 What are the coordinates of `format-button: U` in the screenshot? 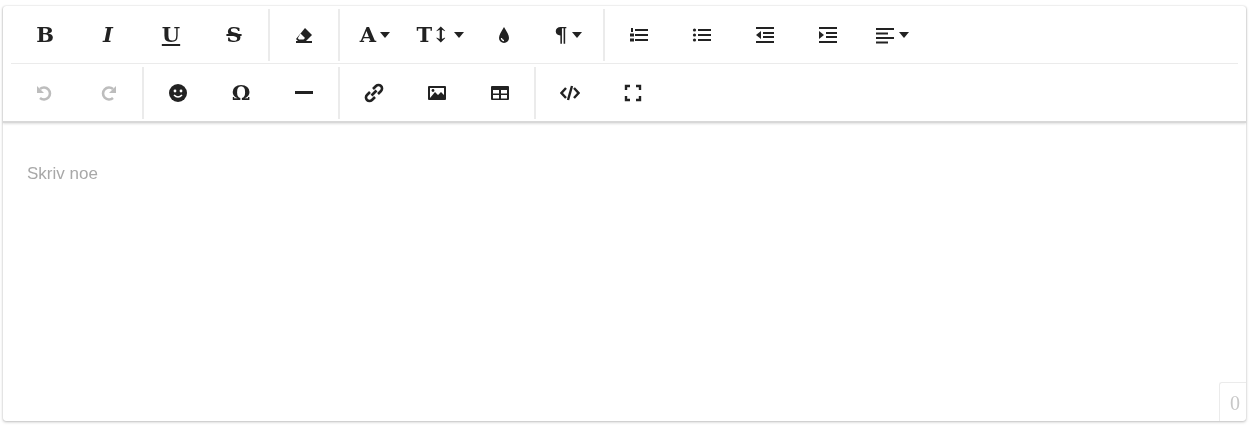 It's located at (171, 34).